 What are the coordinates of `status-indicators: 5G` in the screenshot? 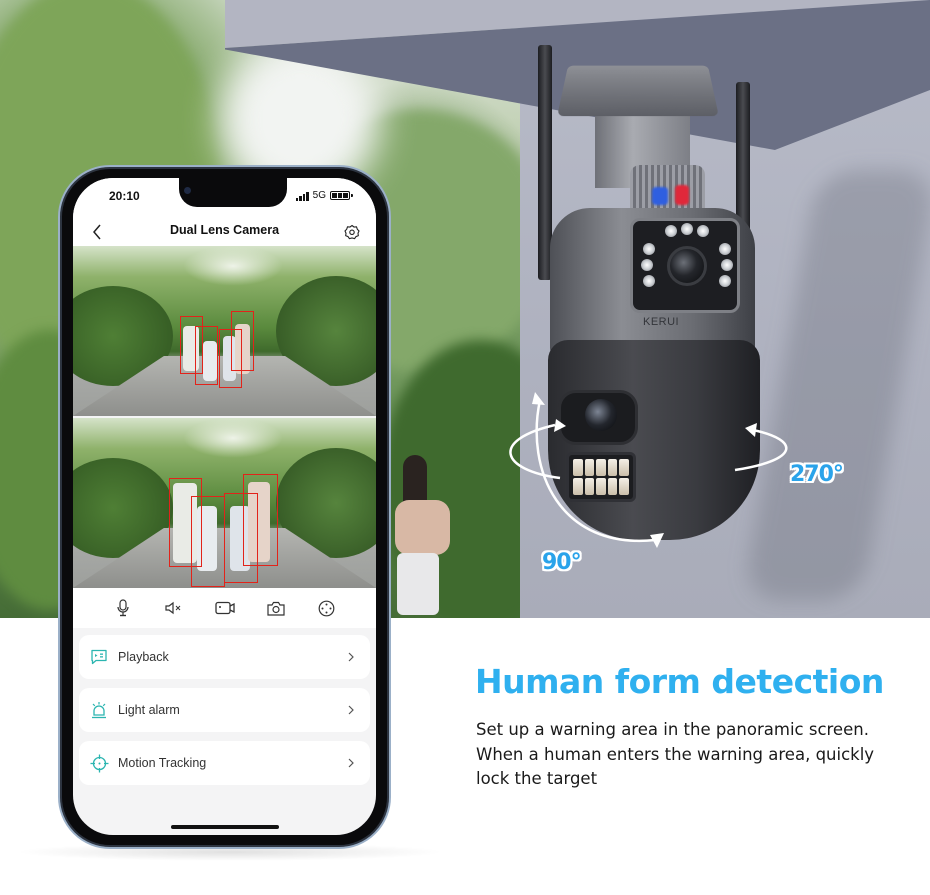 It's located at (324, 195).